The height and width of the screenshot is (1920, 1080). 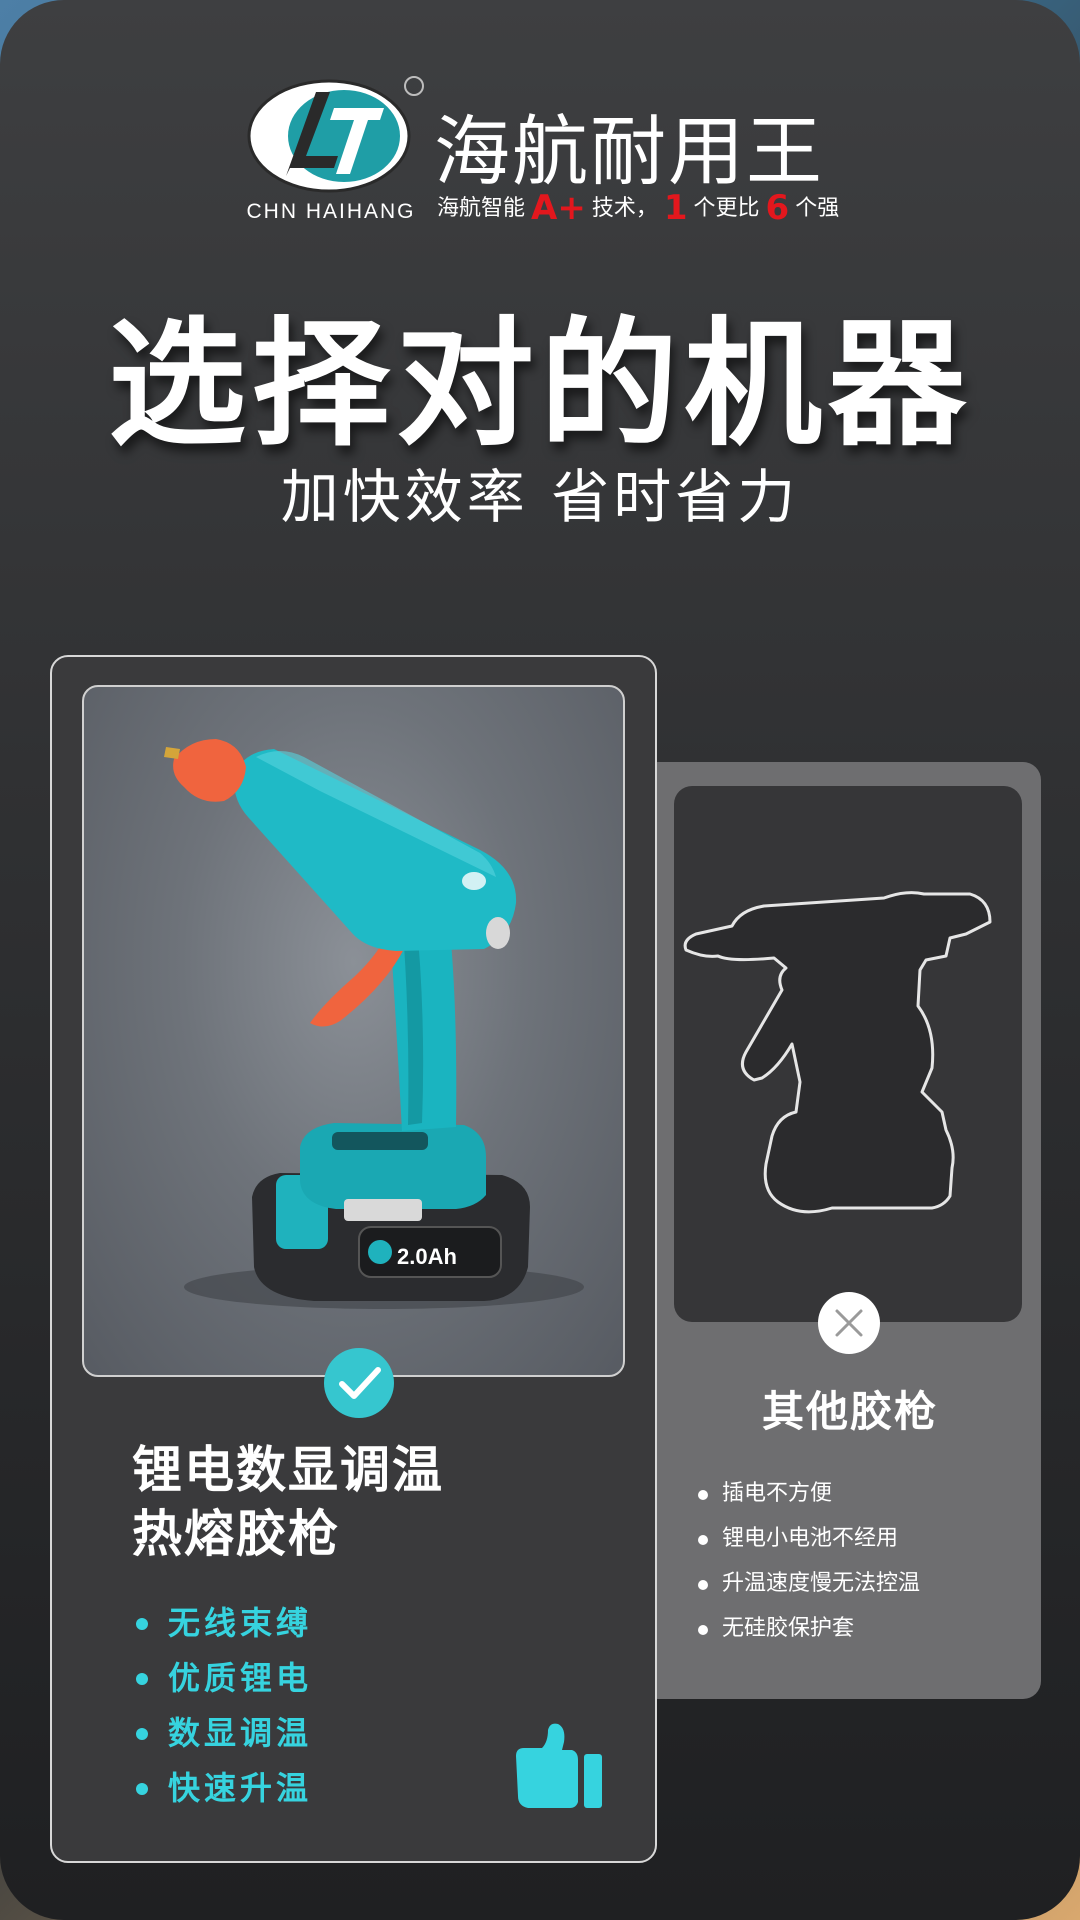 I want to click on glue-gun-silhouette-icon, so click(x=837, y=1052).